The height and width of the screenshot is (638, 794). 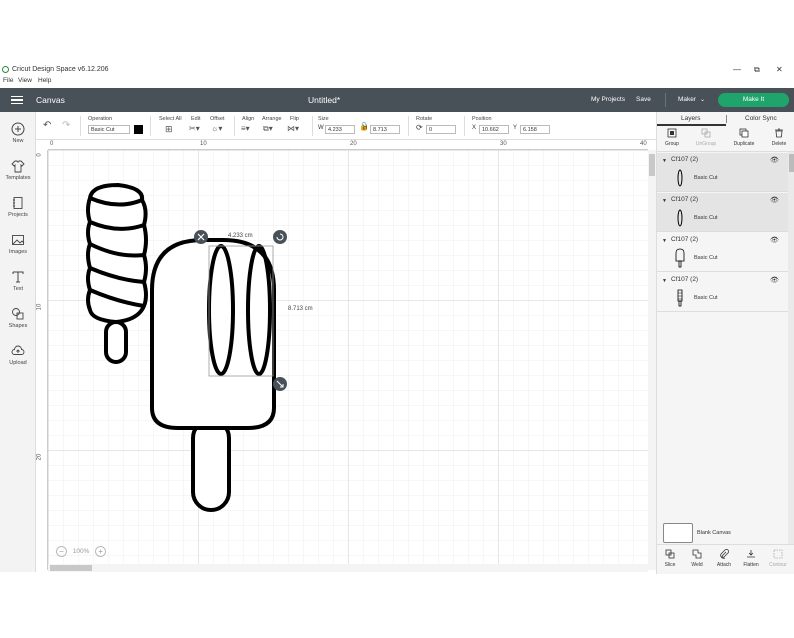 What do you see at coordinates (353, 144) in the screenshot?
I see `ruler-tick-label: 20` at bounding box center [353, 144].